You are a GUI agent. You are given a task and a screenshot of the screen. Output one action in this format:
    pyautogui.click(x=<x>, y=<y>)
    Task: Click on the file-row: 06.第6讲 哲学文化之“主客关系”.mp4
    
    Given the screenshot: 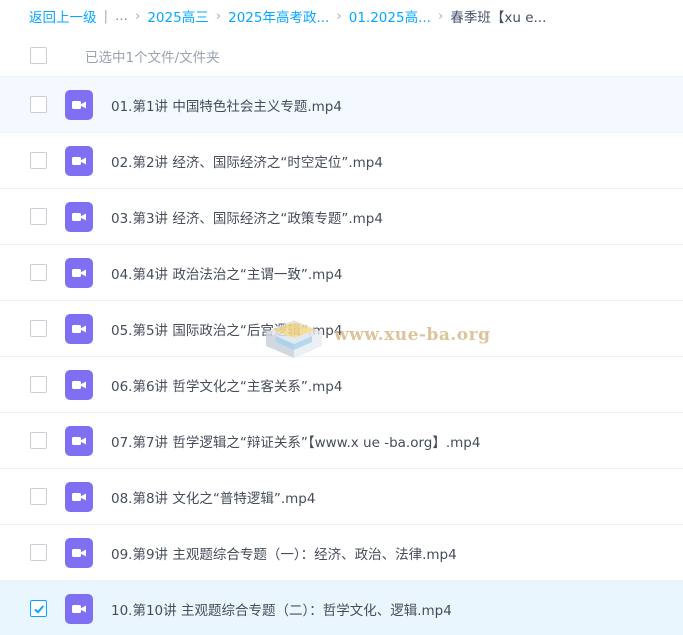 What is the action you would take?
    pyautogui.click(x=341, y=384)
    